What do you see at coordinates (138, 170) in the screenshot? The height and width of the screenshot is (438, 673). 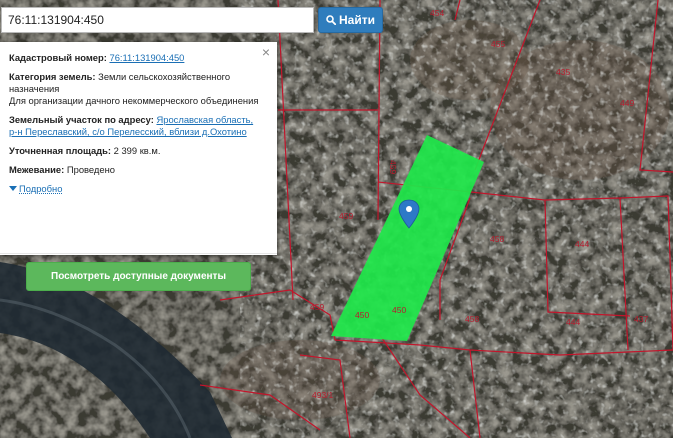 I see `survey-row: Межевание: Проведено` at bounding box center [138, 170].